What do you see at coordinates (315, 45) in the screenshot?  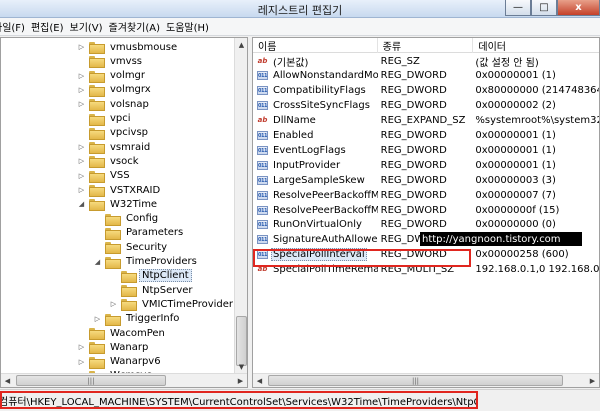 I see `column-name: 이름` at bounding box center [315, 45].